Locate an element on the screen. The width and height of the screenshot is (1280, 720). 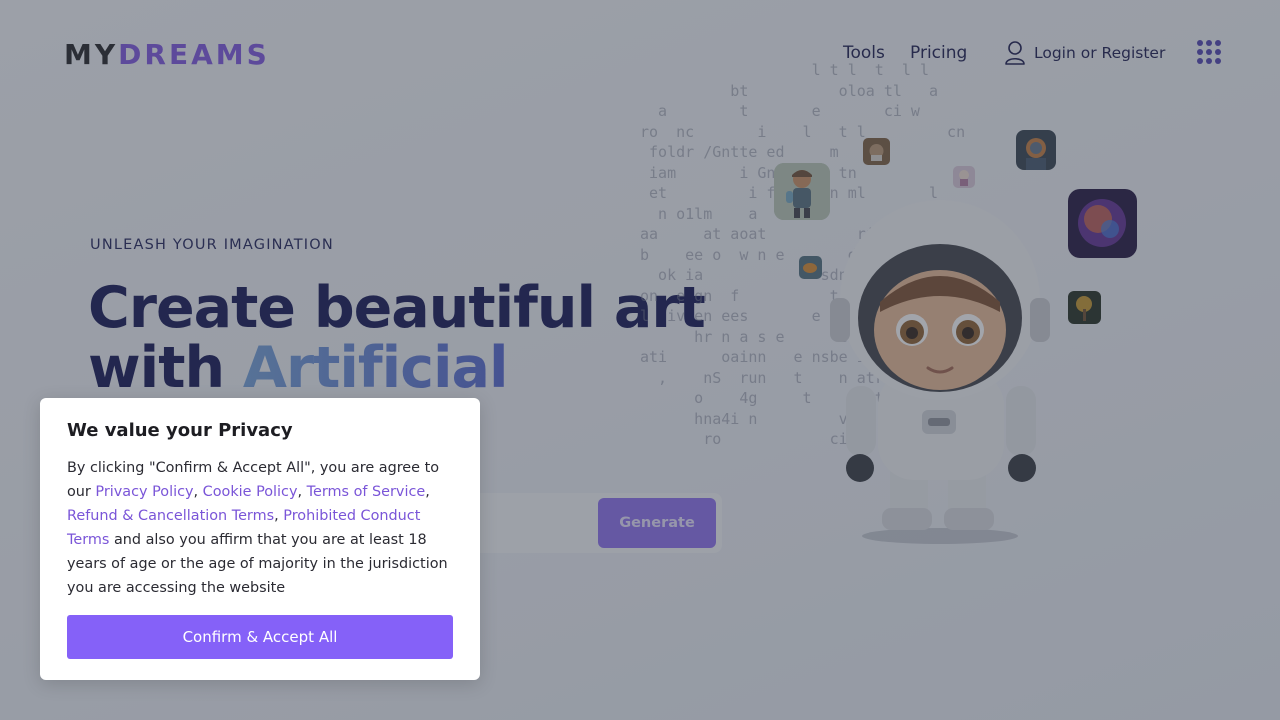
confirm-accept-all-button: Confirm & Accept All is located at coordinates (260, 637).